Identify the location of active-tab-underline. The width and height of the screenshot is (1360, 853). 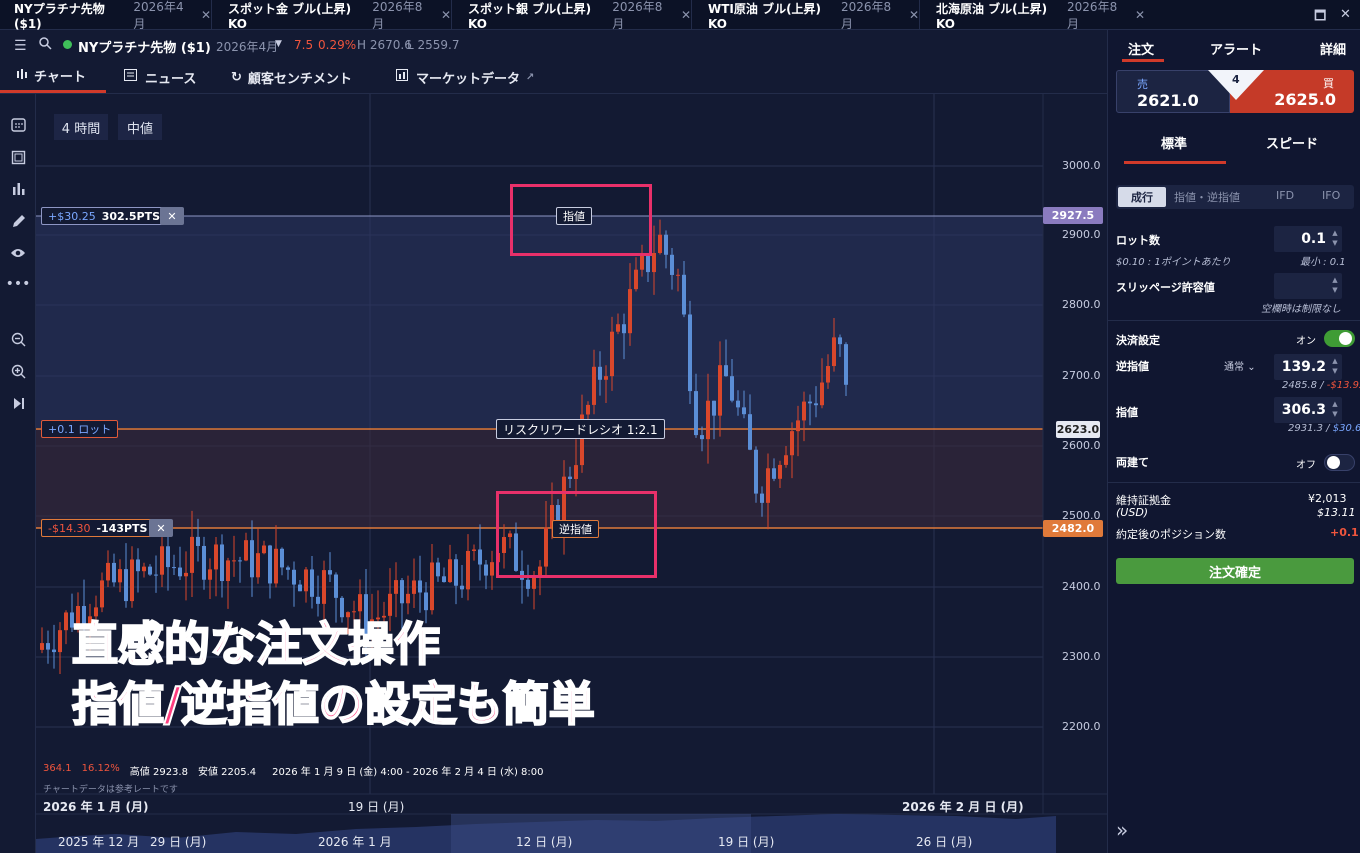
(1143, 60).